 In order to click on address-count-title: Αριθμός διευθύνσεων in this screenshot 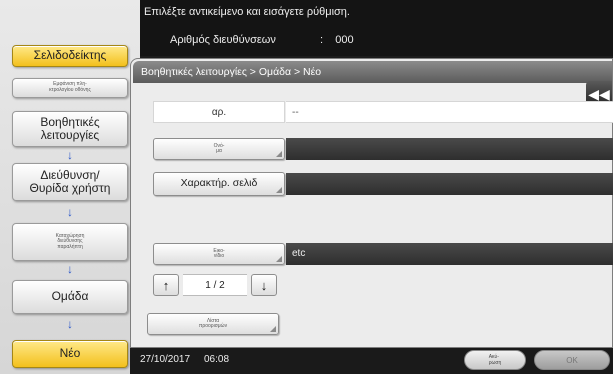, I will do `click(223, 40)`.